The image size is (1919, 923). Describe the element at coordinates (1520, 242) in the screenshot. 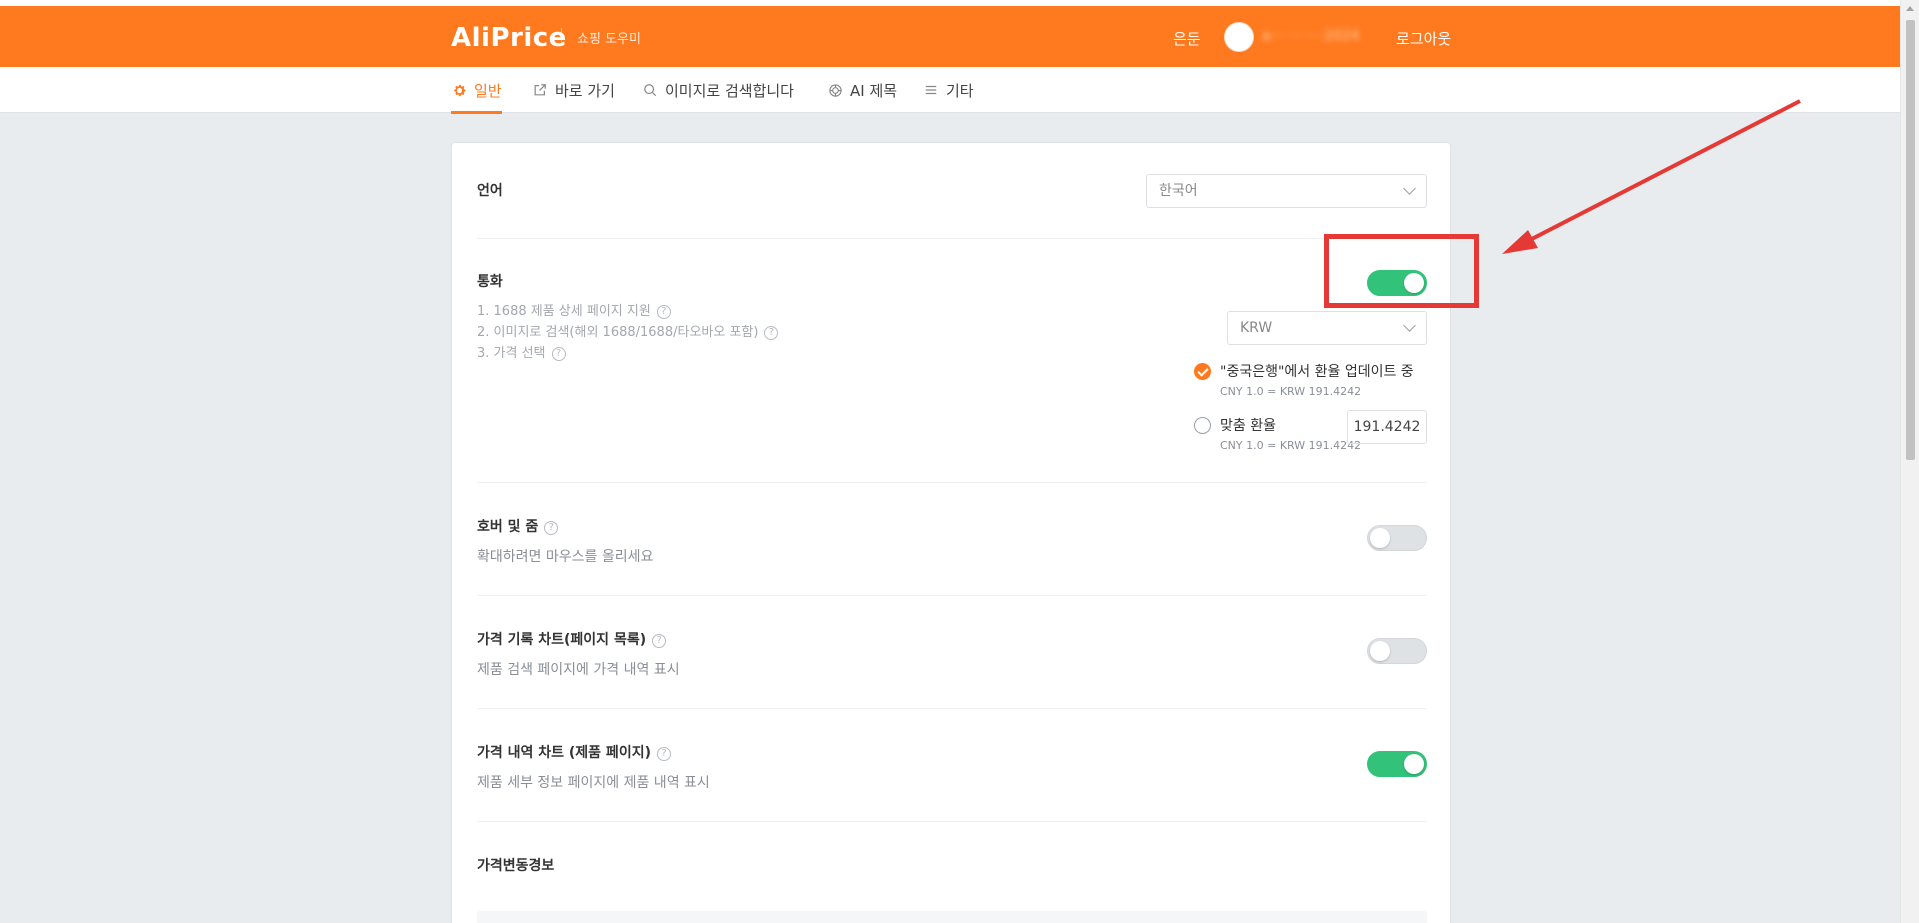

I see `arrow-head` at that location.